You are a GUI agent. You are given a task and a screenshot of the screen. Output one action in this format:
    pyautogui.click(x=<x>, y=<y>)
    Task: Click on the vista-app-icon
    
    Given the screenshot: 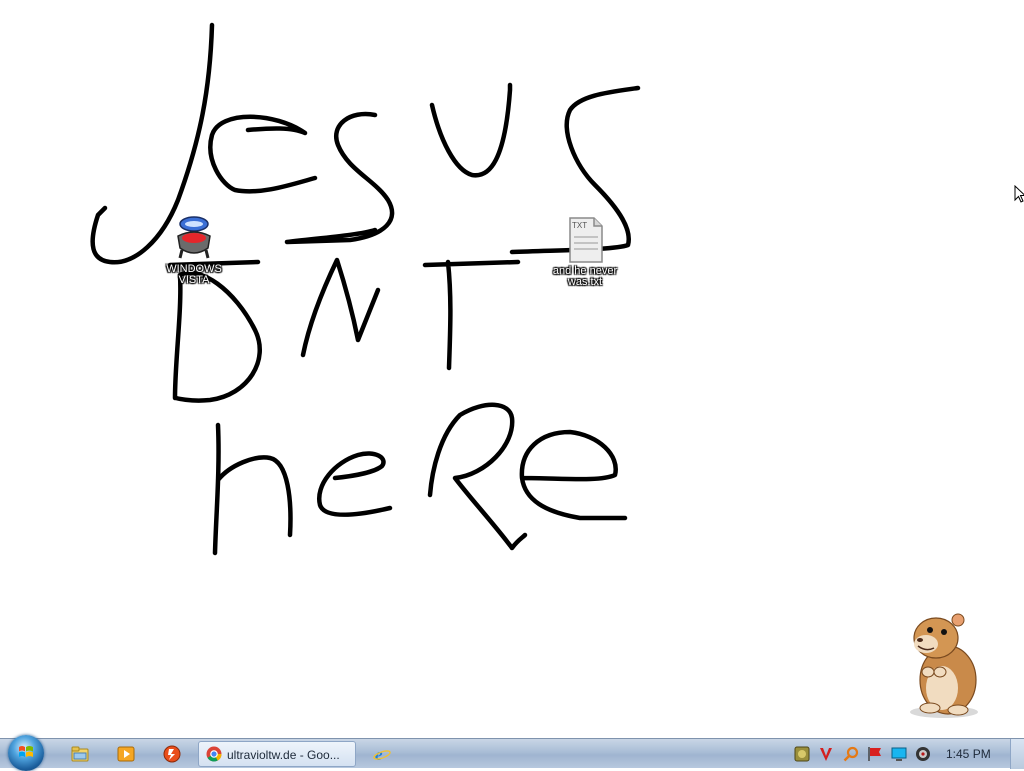 What is the action you would take?
    pyautogui.click(x=194, y=237)
    